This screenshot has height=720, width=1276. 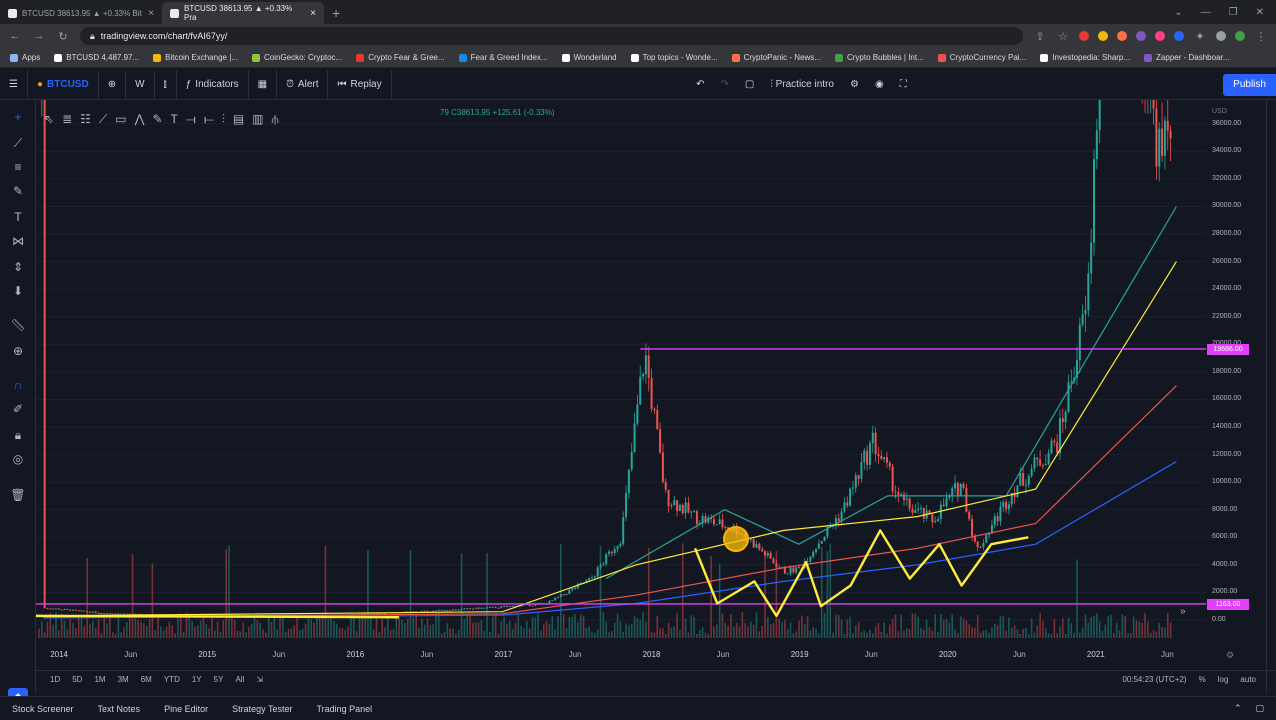 I want to click on trash-icon: 🗑︎, so click(x=18, y=495).